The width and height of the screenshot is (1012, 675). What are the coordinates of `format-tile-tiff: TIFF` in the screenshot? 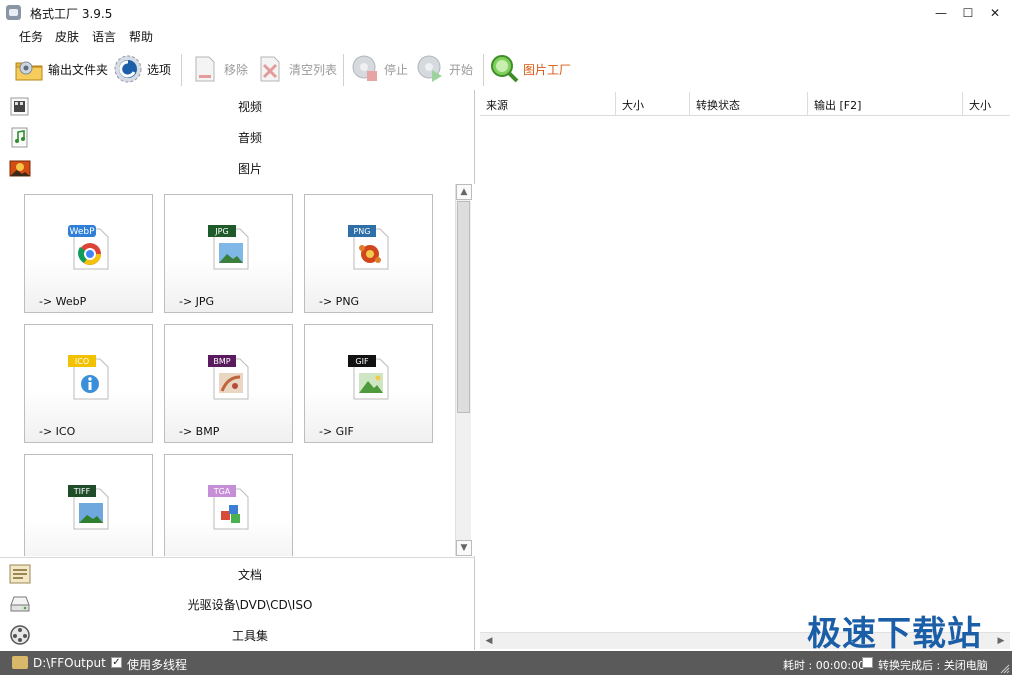 It's located at (88, 505).